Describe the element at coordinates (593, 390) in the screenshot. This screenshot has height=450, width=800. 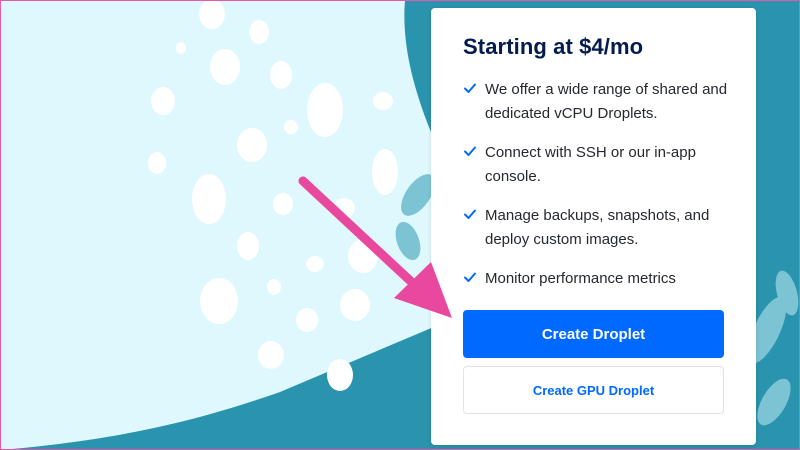
I see `create-gpu-droplet-button: Create GPU Droplet` at that location.